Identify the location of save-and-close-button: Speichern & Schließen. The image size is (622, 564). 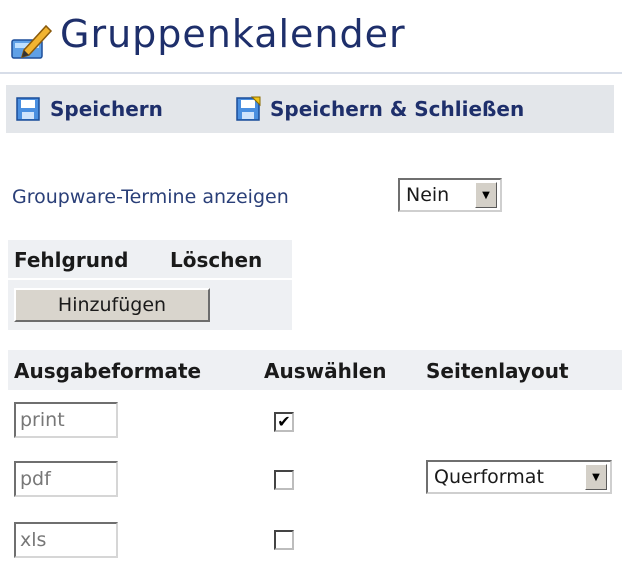
(379, 109).